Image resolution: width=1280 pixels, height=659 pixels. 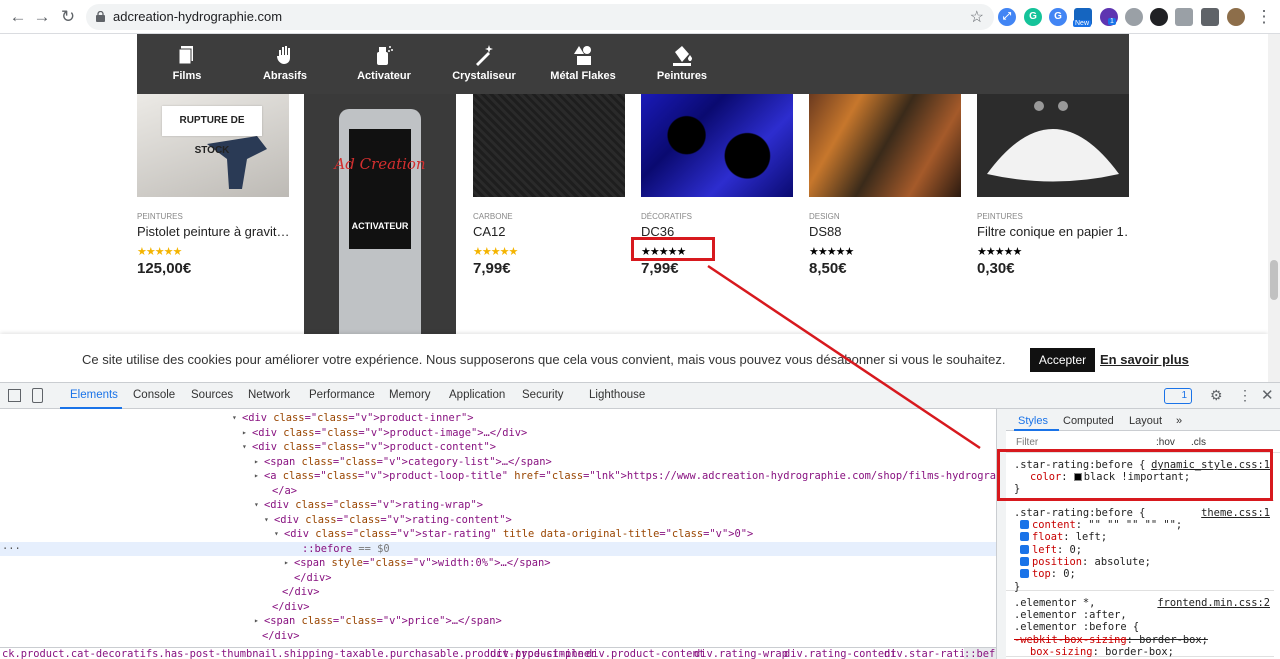 I want to click on reload-icon: ↻, so click(x=68, y=17).